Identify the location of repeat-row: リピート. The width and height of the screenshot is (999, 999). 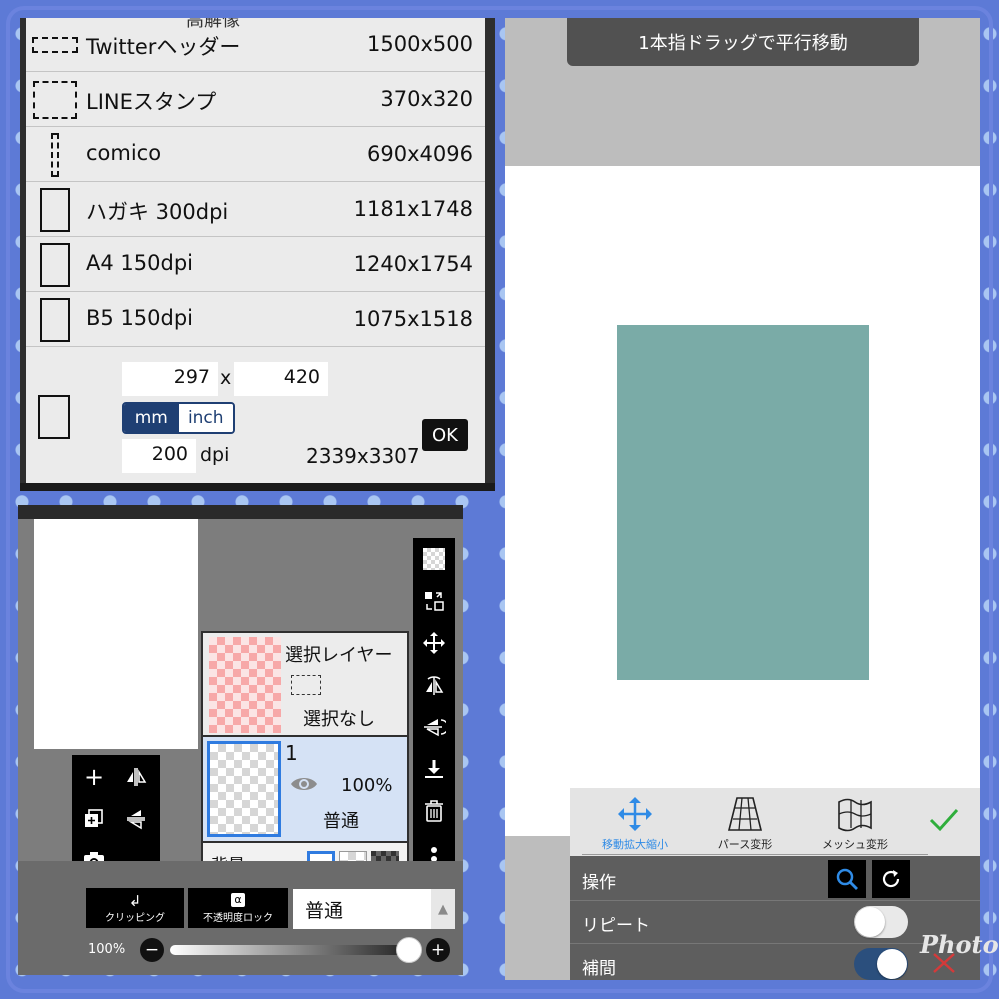
(775, 922).